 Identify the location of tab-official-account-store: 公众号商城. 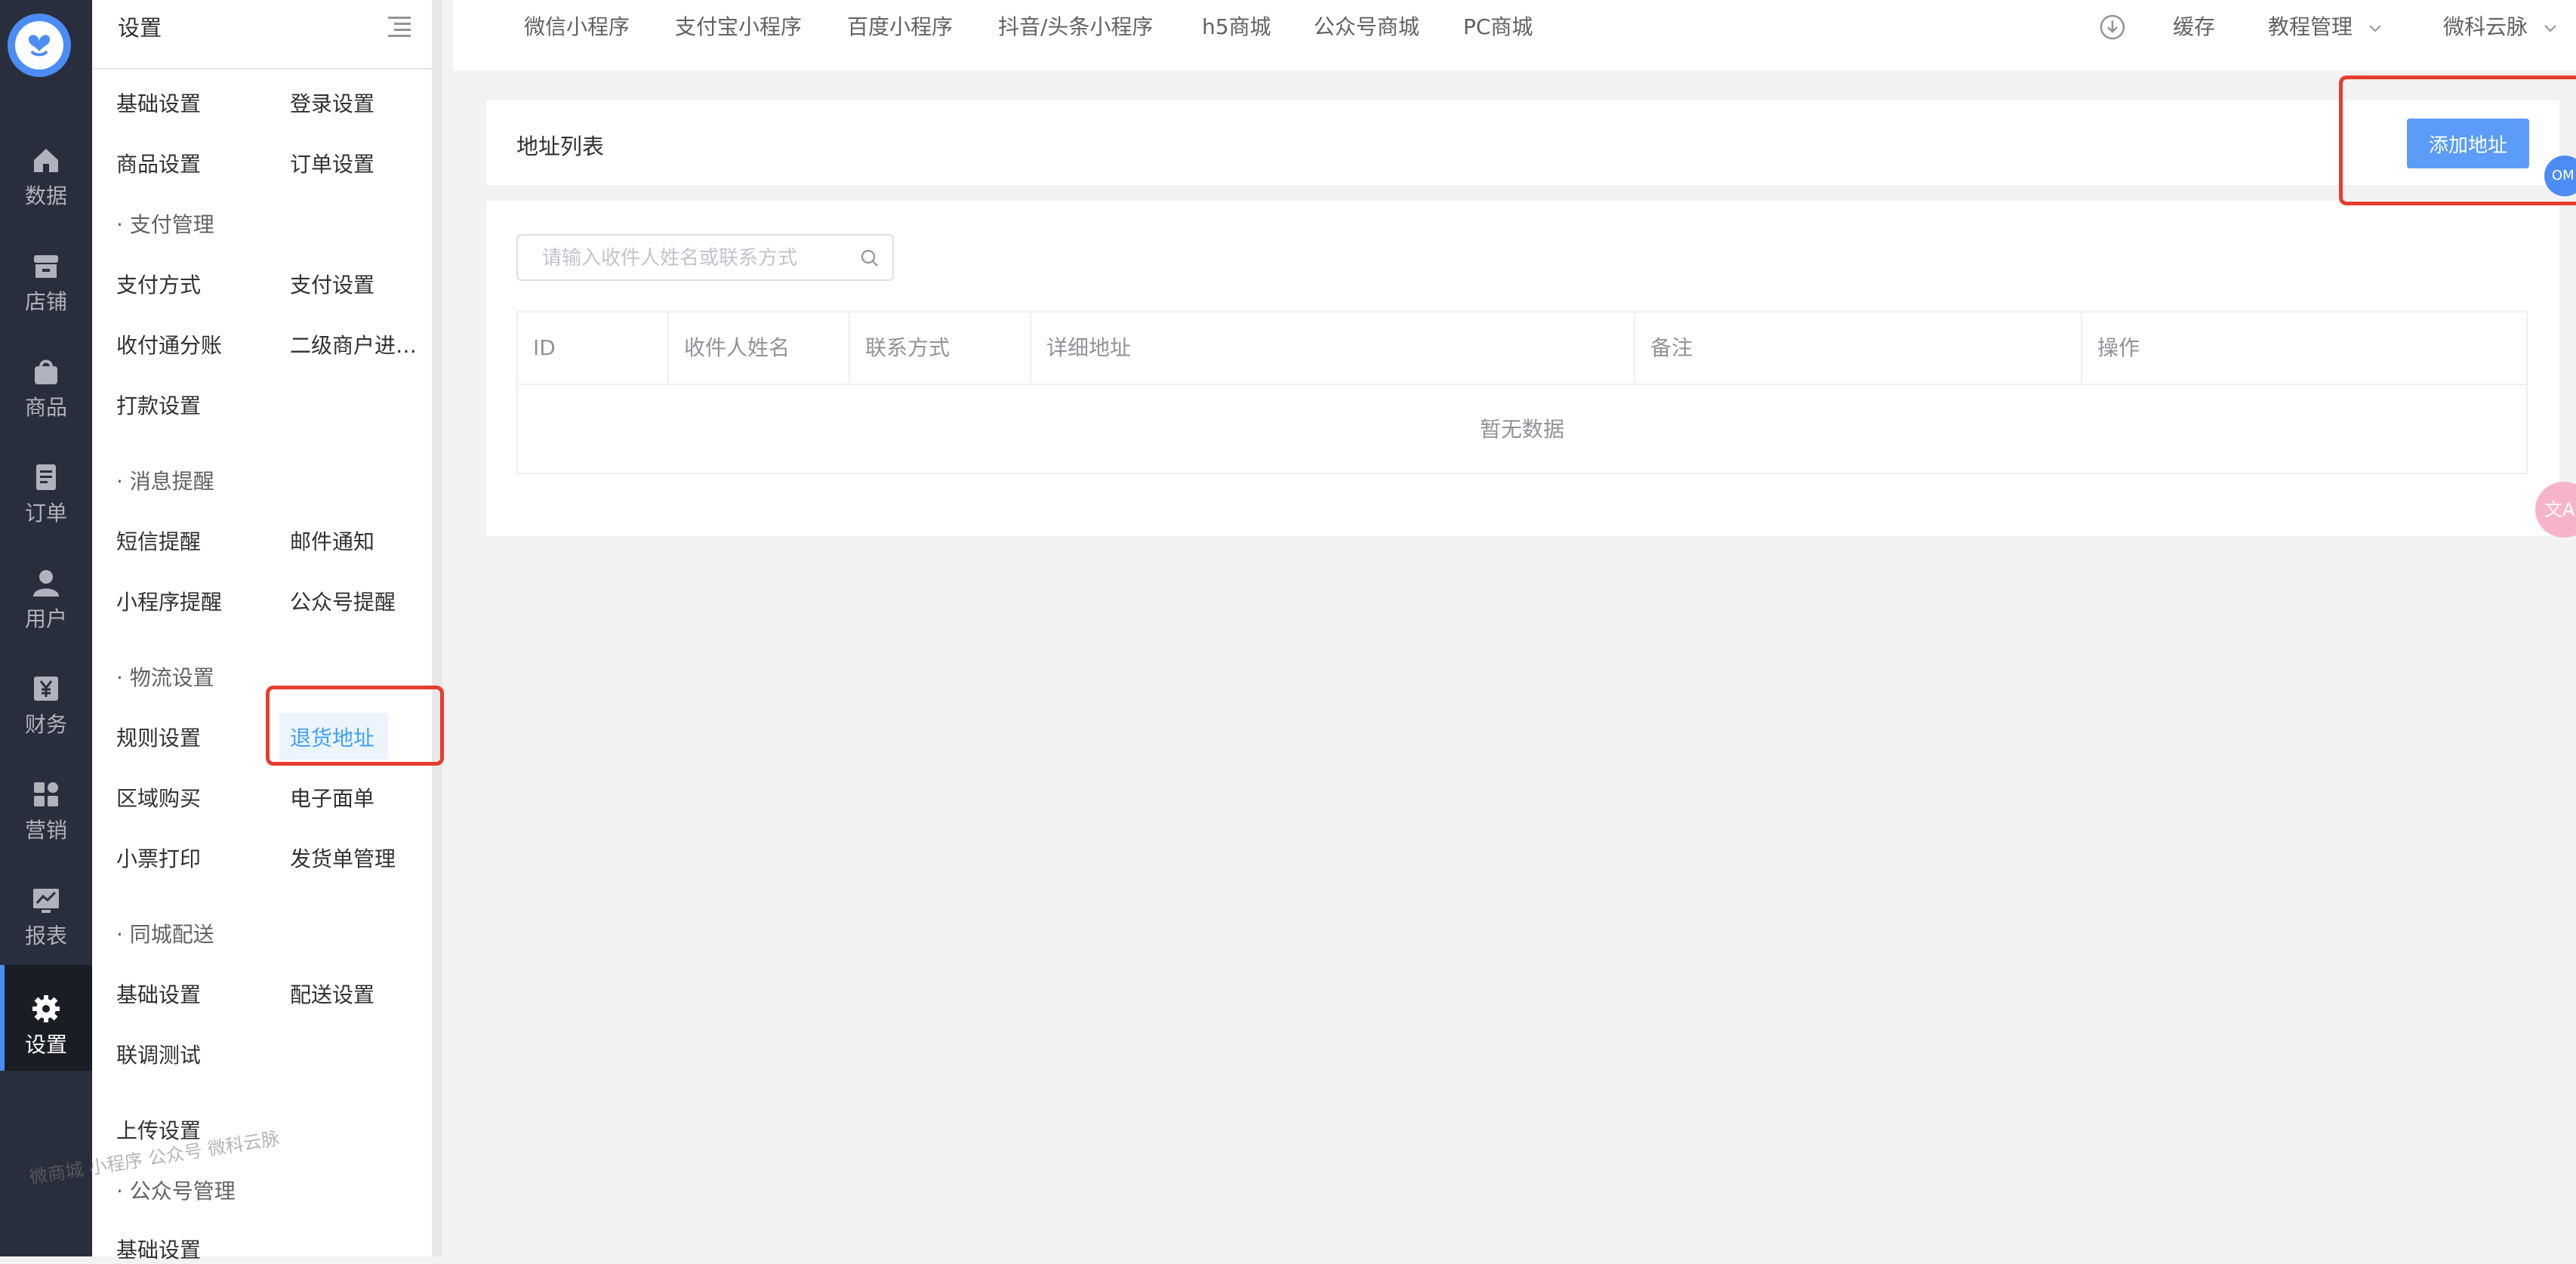
(1366, 26).